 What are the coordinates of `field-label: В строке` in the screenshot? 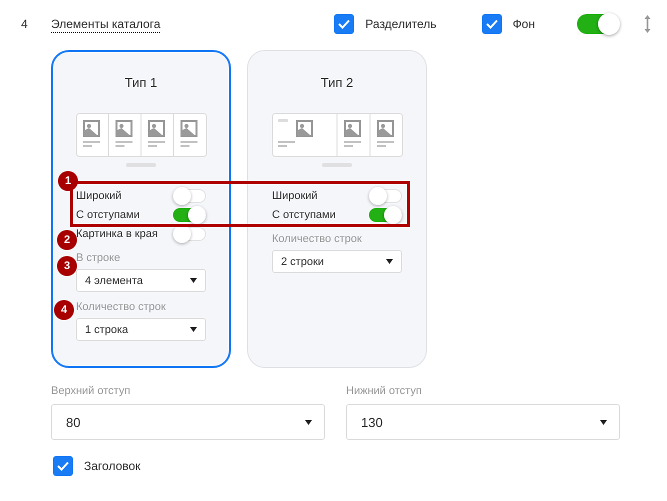 It's located at (99, 258).